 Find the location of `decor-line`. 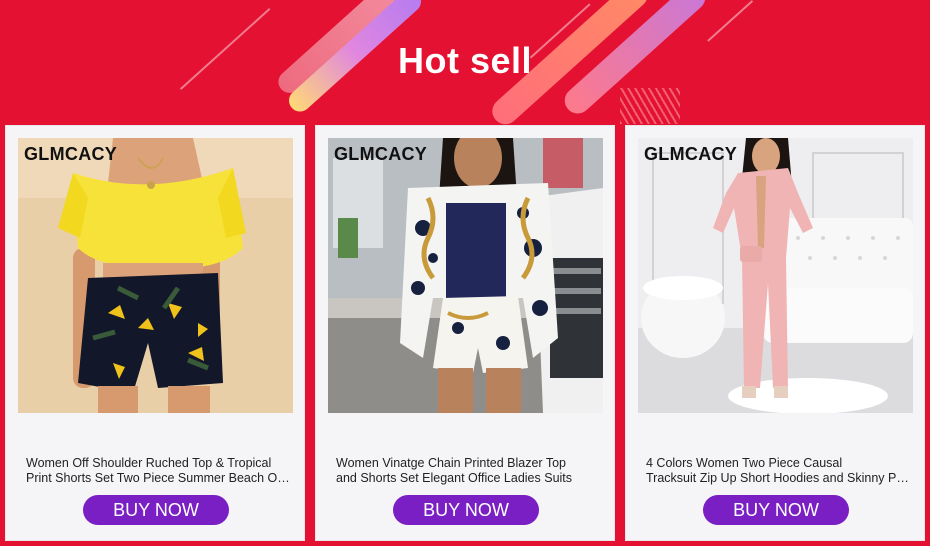

decor-line is located at coordinates (730, 21).